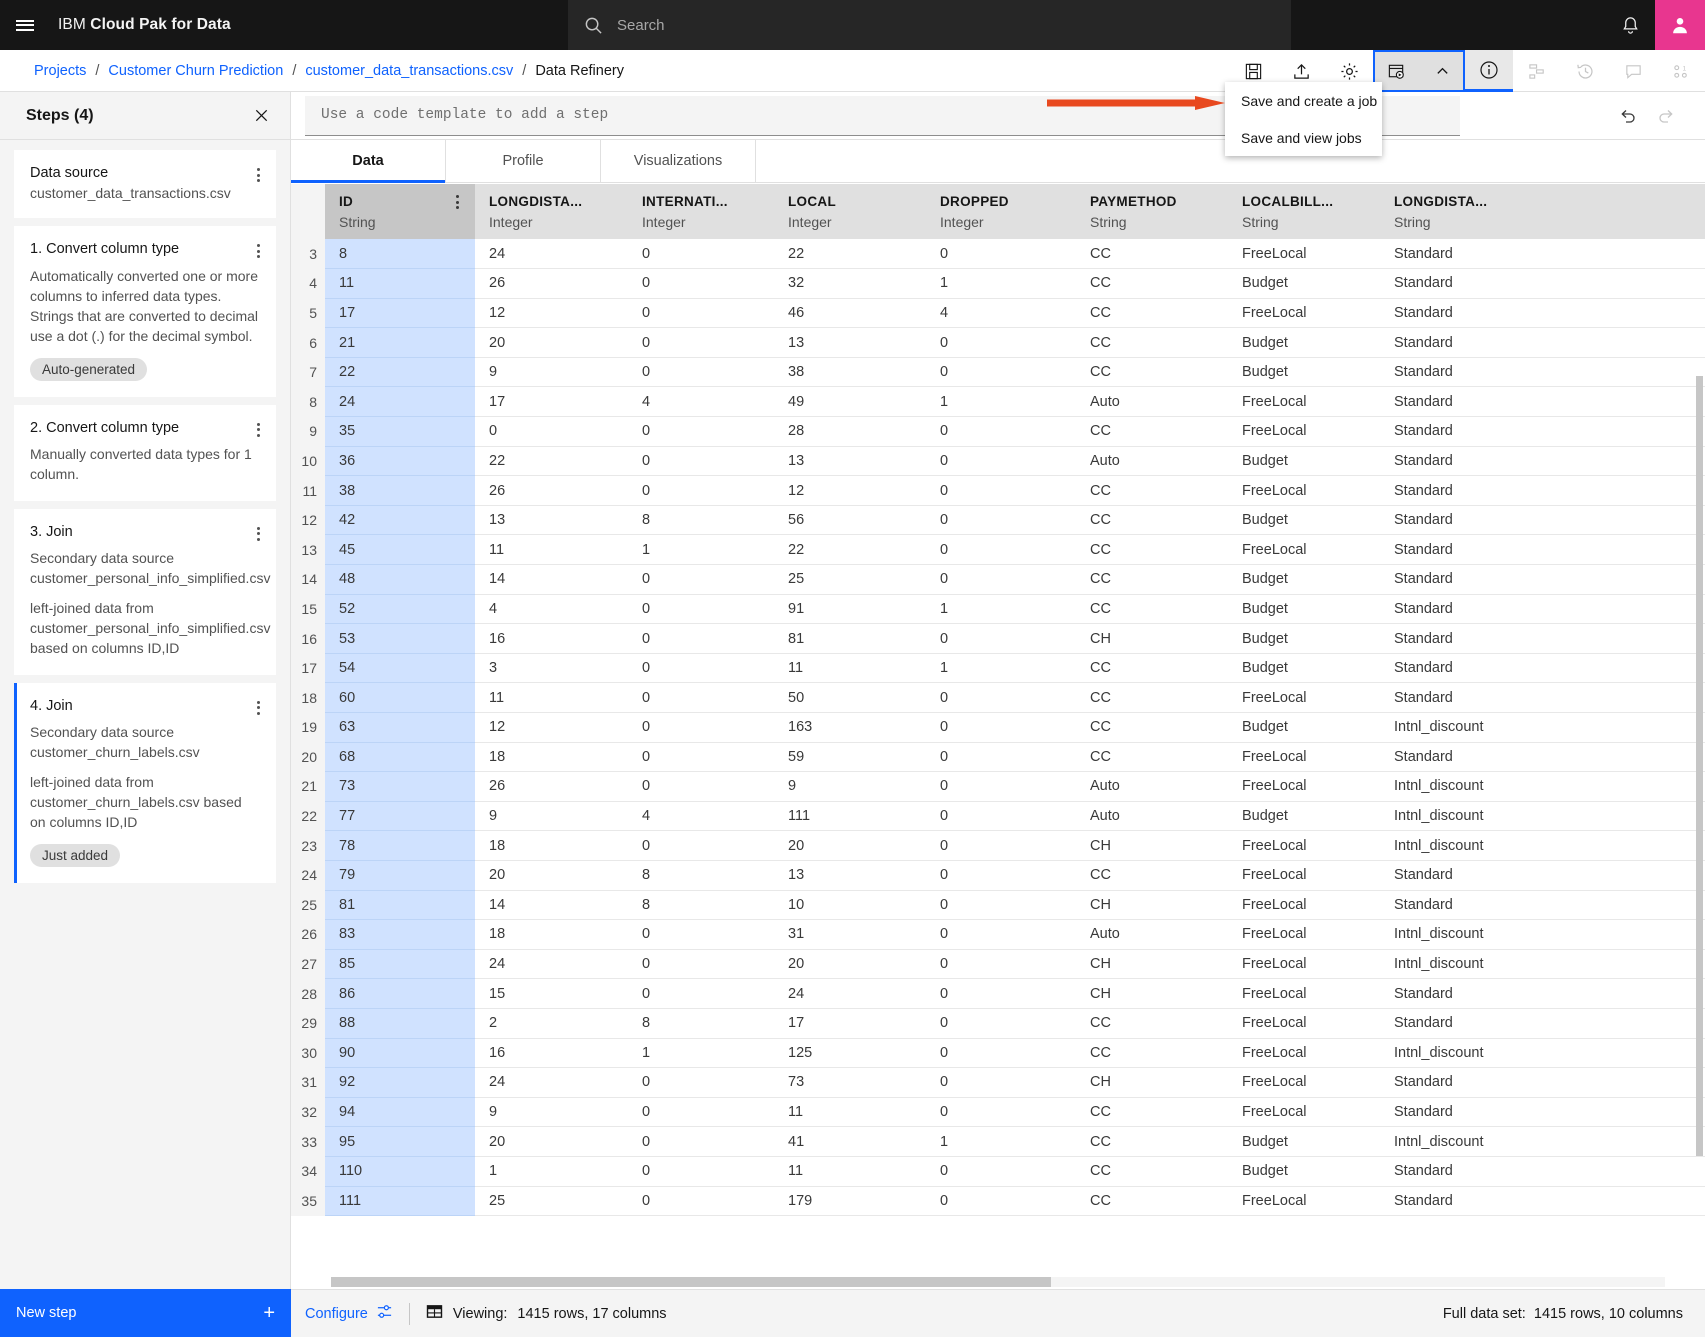 The image size is (1705, 1337). Describe the element at coordinates (457, 202) in the screenshot. I see `column-overflow-menu-icon` at that location.